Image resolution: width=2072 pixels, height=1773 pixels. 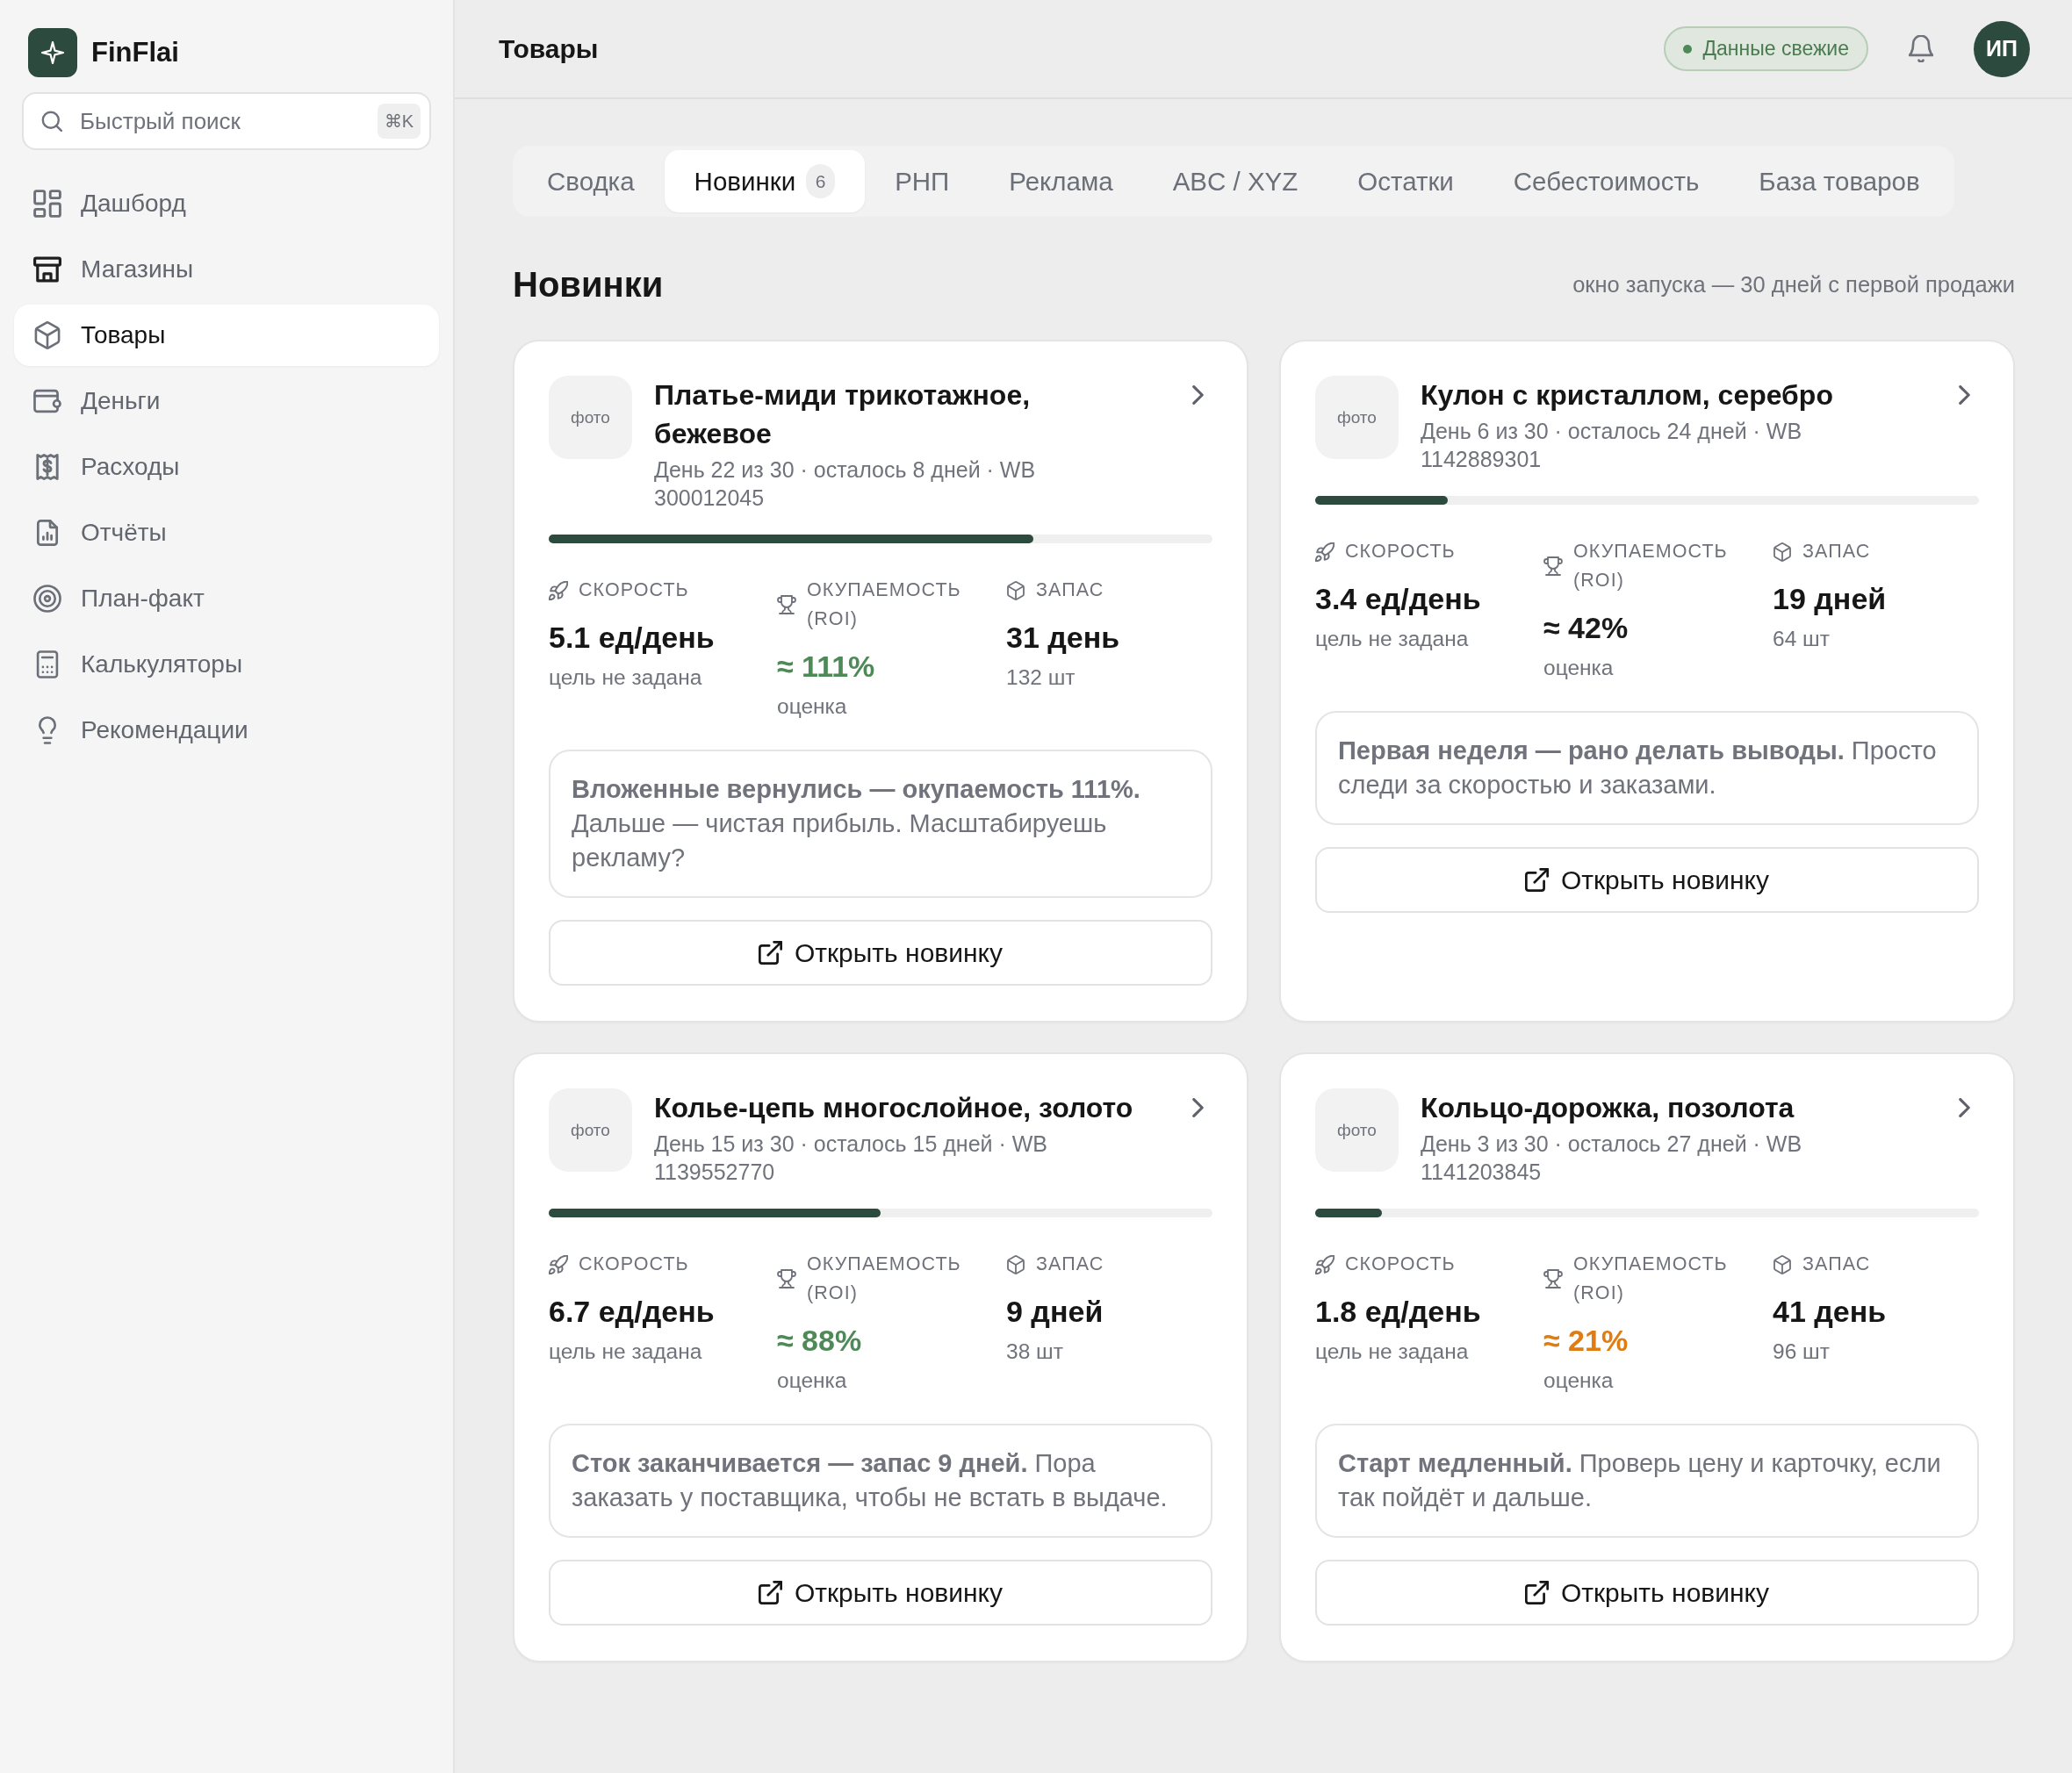 What do you see at coordinates (765, 181) in the screenshot?
I see `tab: Новинки 6` at bounding box center [765, 181].